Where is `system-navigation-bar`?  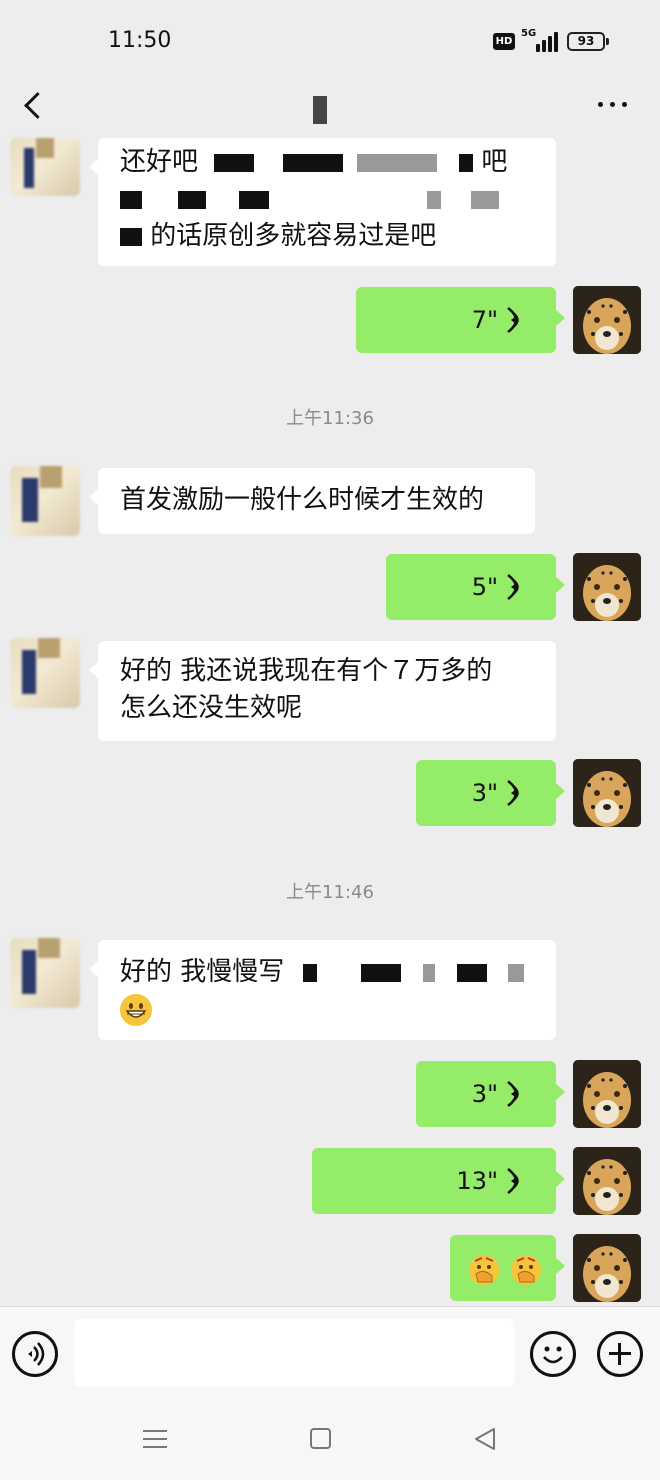
system-navigation-bar is located at coordinates (330, 1439).